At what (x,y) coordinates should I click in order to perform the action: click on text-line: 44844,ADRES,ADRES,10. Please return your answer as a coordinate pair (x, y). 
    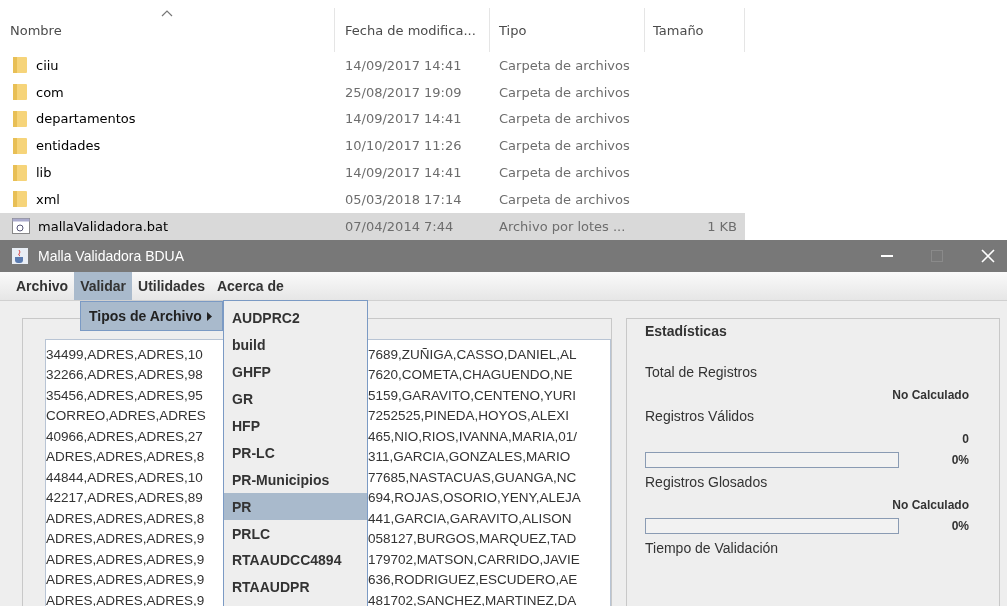
    Looking at the image, I should click on (124, 477).